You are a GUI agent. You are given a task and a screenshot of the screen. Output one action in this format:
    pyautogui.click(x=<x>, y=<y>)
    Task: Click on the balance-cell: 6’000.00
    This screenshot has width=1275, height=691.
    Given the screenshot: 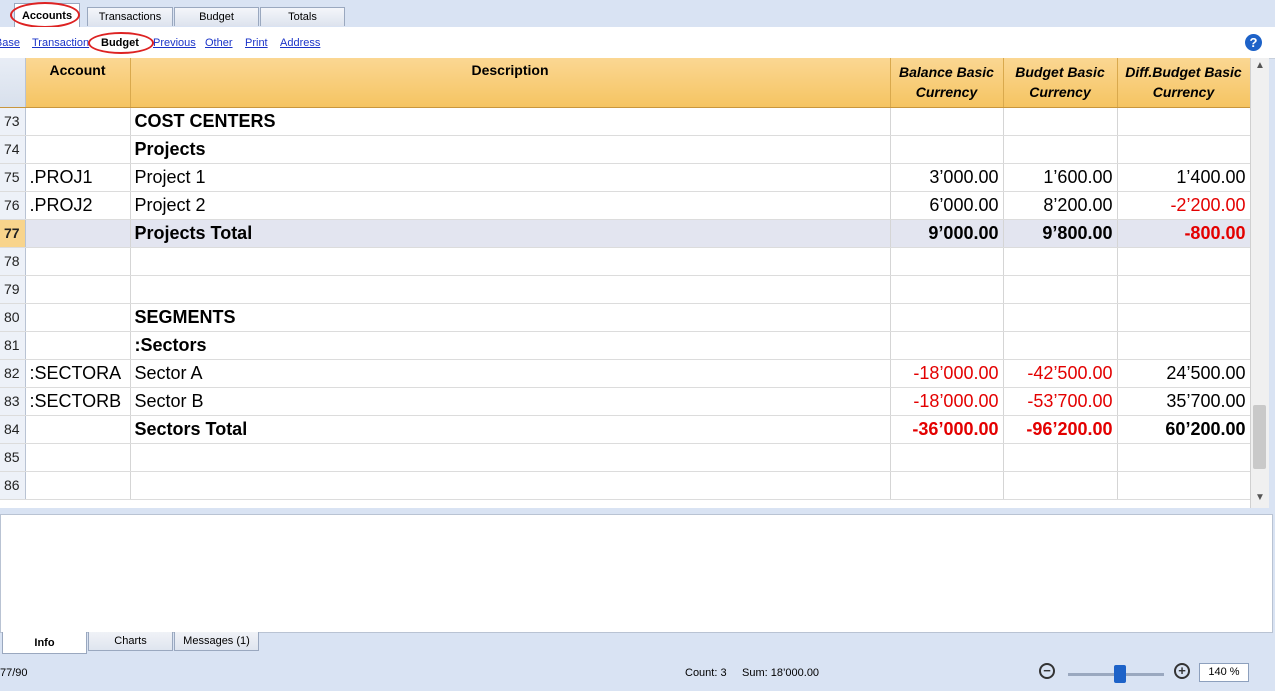 What is the action you would take?
    pyautogui.click(x=947, y=205)
    